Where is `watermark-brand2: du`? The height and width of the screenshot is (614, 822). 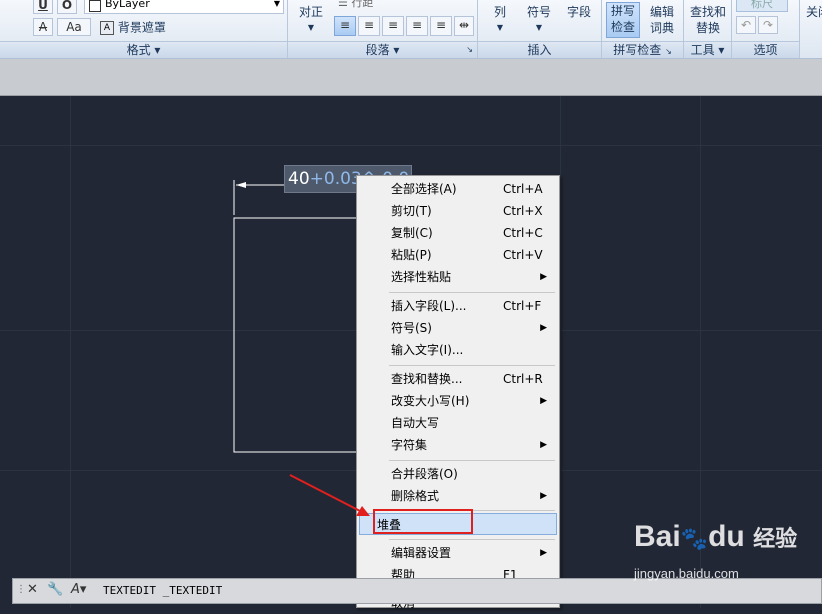 watermark-brand2: du is located at coordinates (726, 536).